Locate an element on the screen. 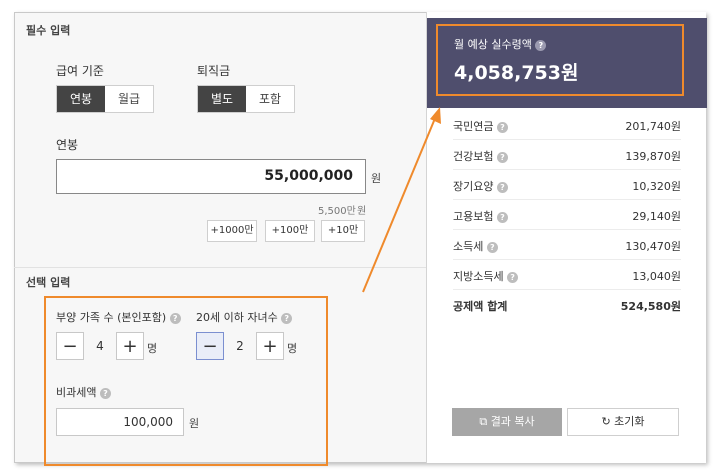 The height and width of the screenshot is (475, 720). reset-button: ↻ 초기화 is located at coordinates (623, 422).